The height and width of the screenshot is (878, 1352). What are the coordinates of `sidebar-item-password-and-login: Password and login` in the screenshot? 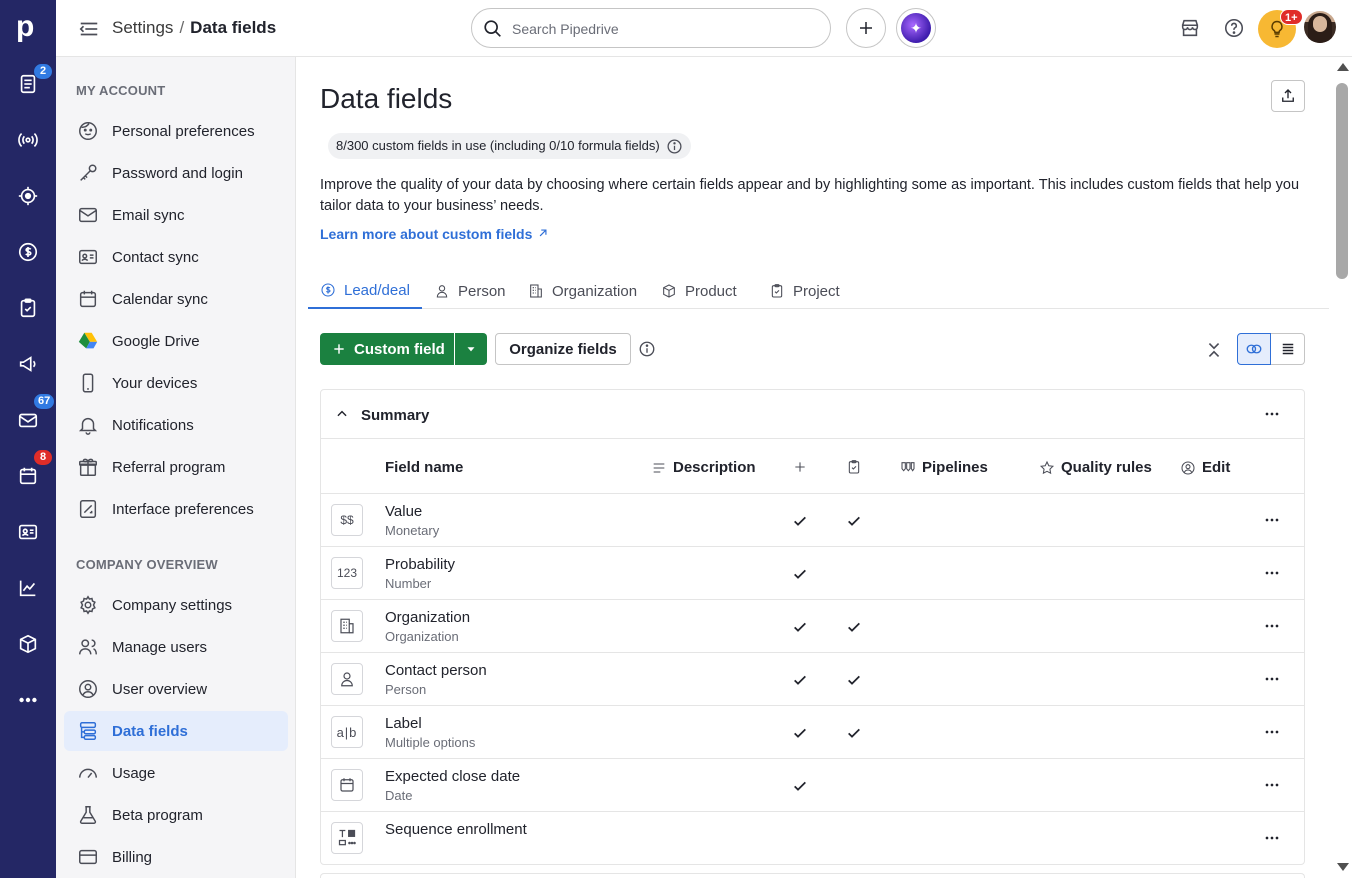 It's located at (176, 173).